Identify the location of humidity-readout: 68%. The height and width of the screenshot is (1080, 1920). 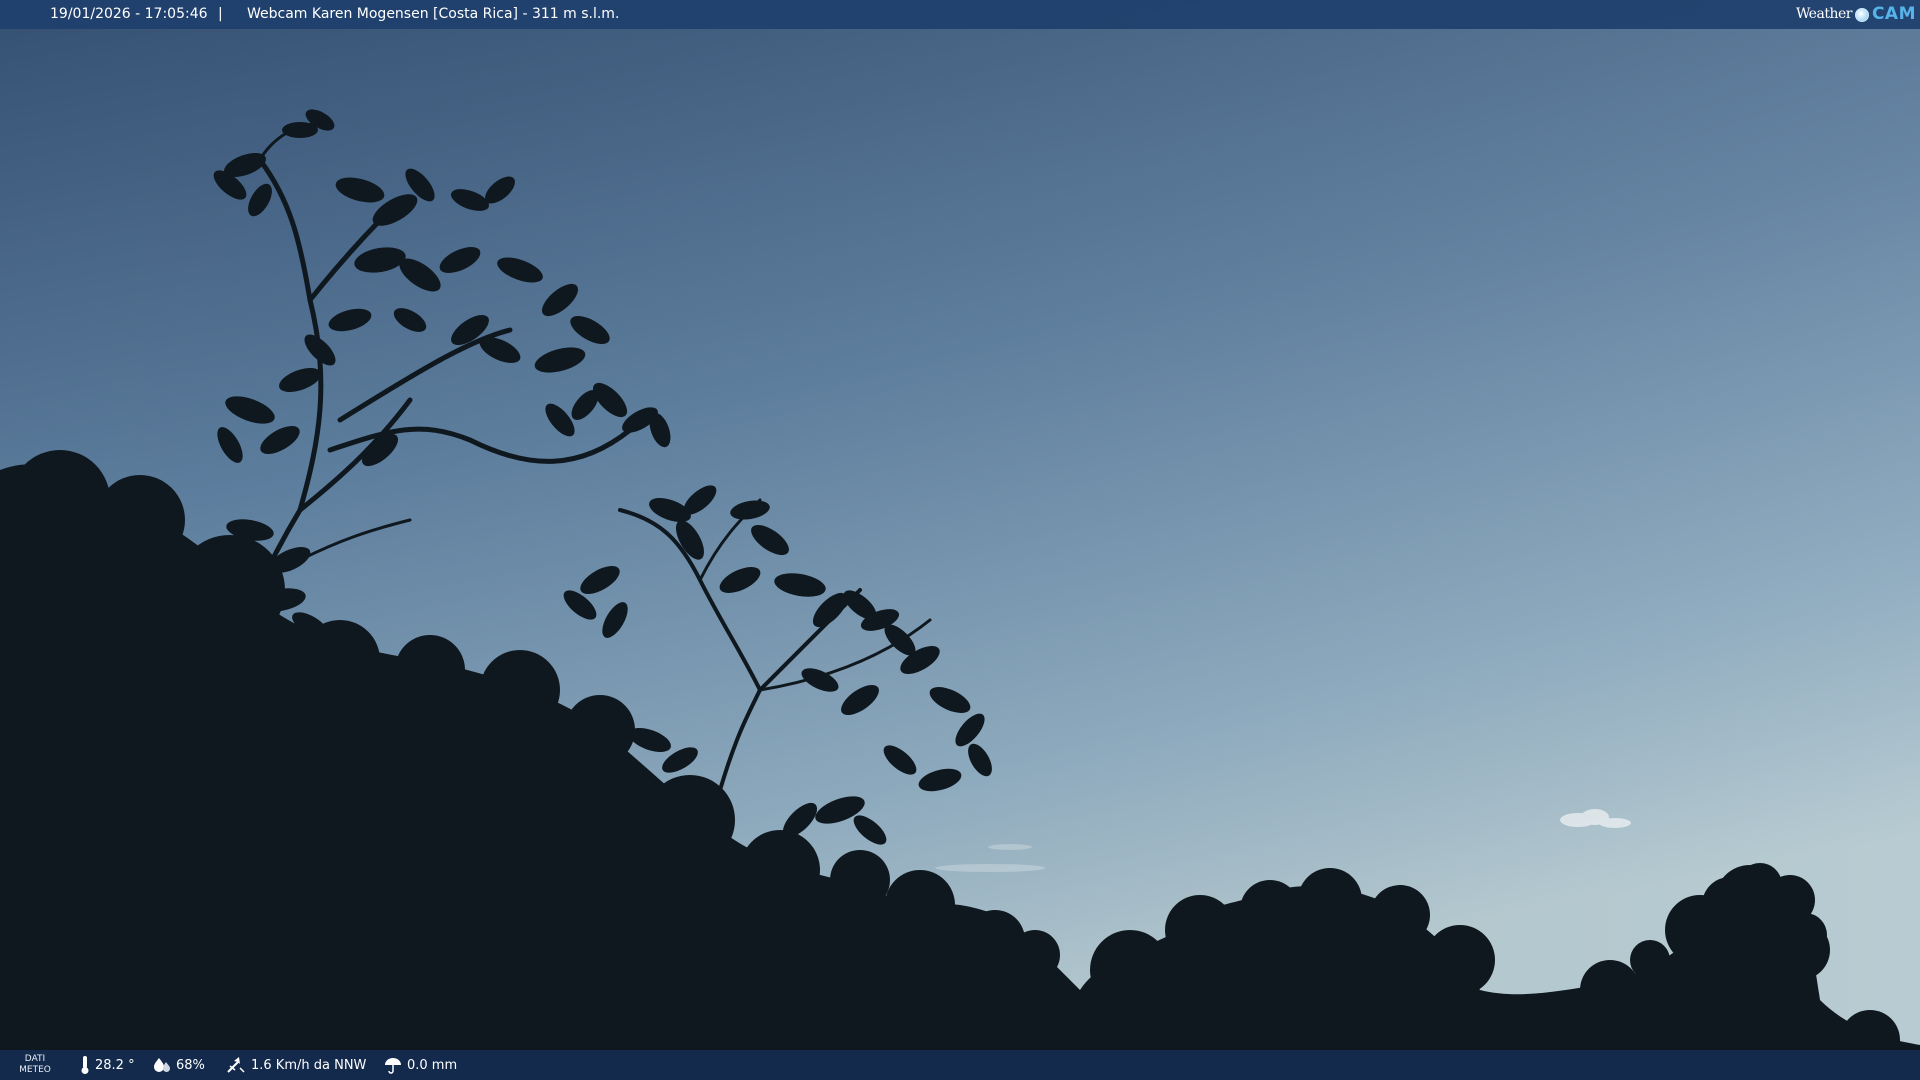
(179, 1065).